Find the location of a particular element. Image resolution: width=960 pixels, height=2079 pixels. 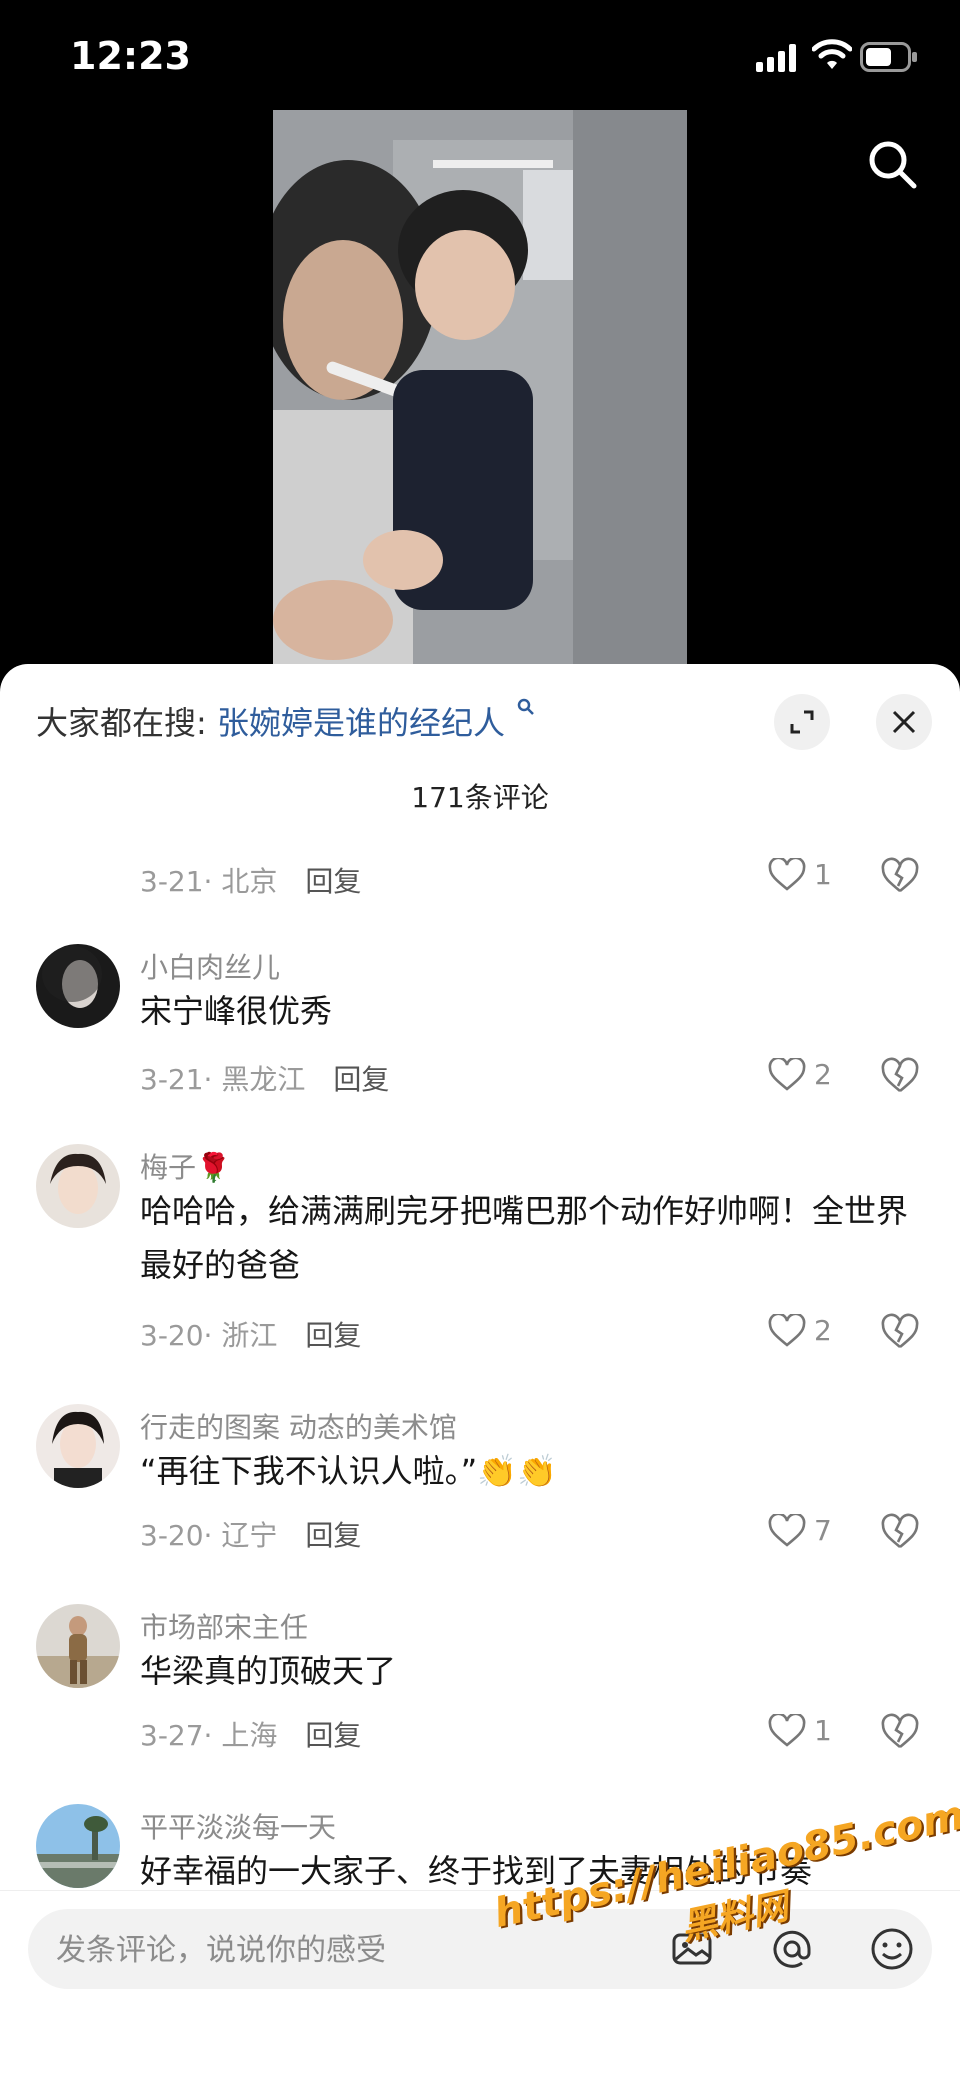

comment-username: 市场部宋主任 is located at coordinates (224, 1626).